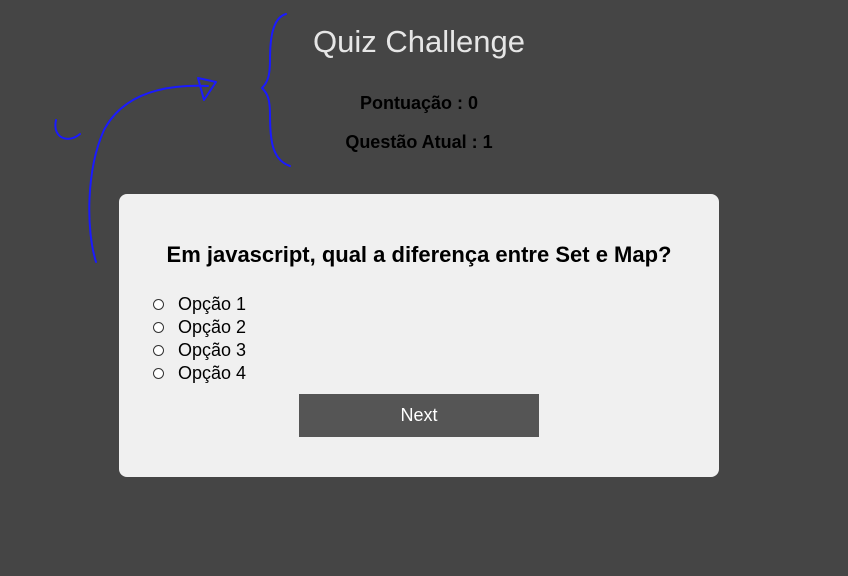 The height and width of the screenshot is (576, 848). What do you see at coordinates (419, 103) in the screenshot?
I see `score-label: Pontuação : 0` at bounding box center [419, 103].